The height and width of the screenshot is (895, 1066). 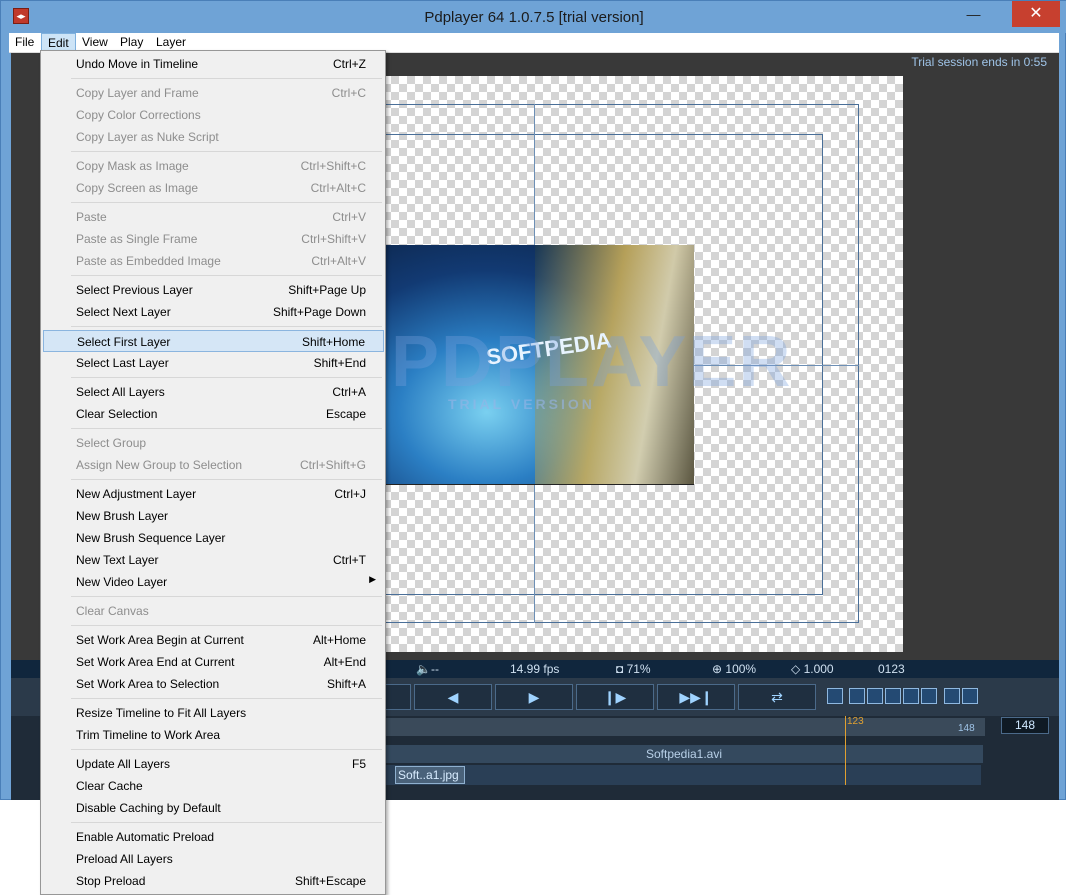 What do you see at coordinates (123, 312) in the screenshot?
I see `menu-item-label: Select Next Layer` at bounding box center [123, 312].